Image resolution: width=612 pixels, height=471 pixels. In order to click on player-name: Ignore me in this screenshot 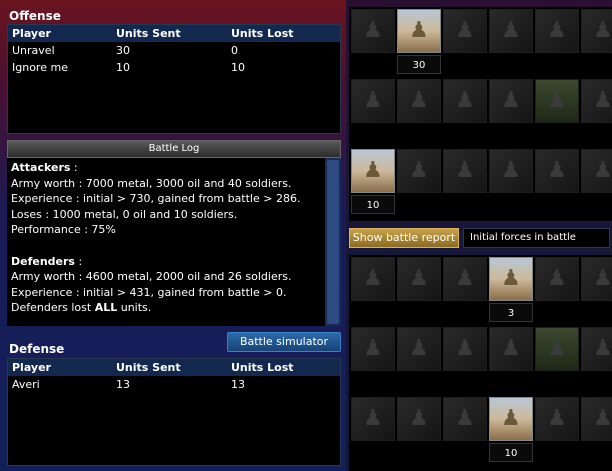, I will do `click(60, 67)`.